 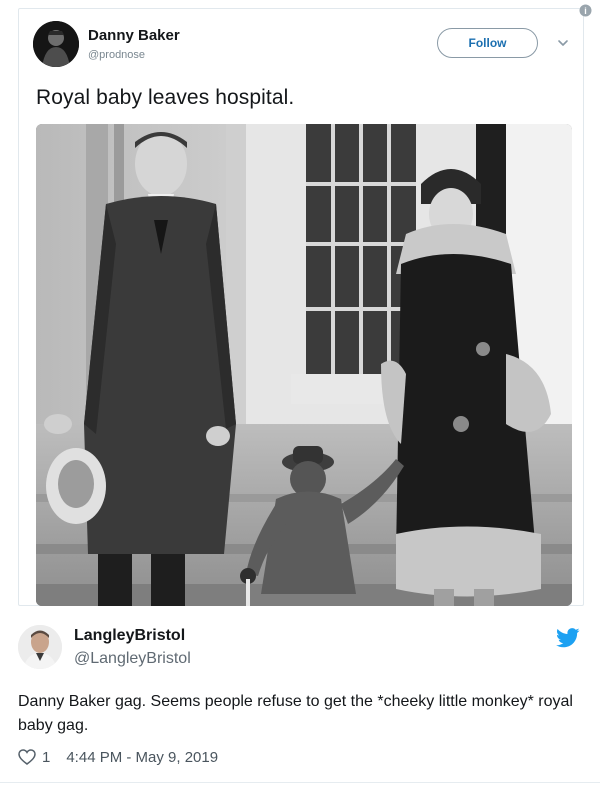 I want to click on author-name: Danny Baker, so click(x=134, y=35).